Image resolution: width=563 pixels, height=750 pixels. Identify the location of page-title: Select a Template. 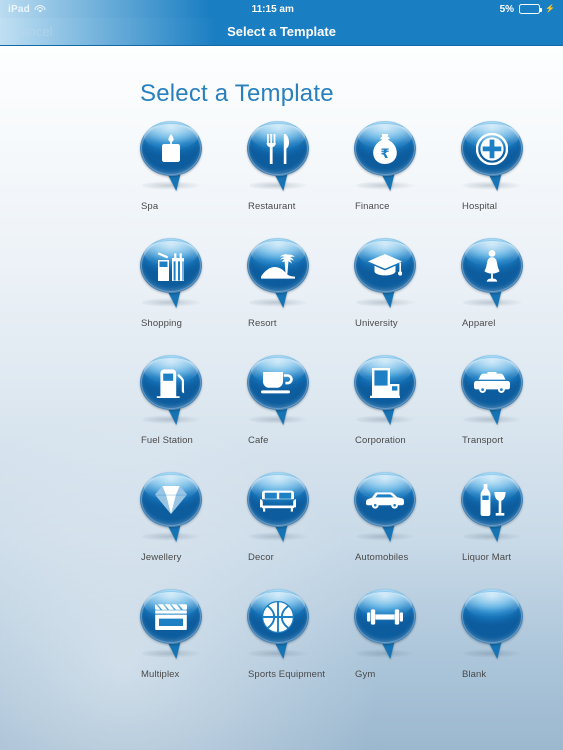
(237, 93).